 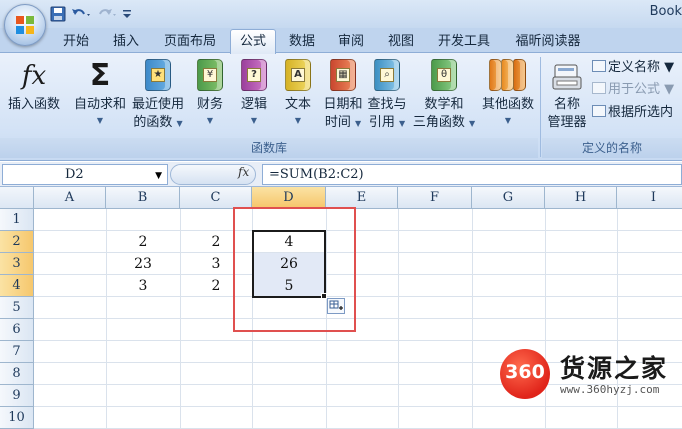 What do you see at coordinates (362, 198) in the screenshot?
I see `column-header-e: E` at bounding box center [362, 198].